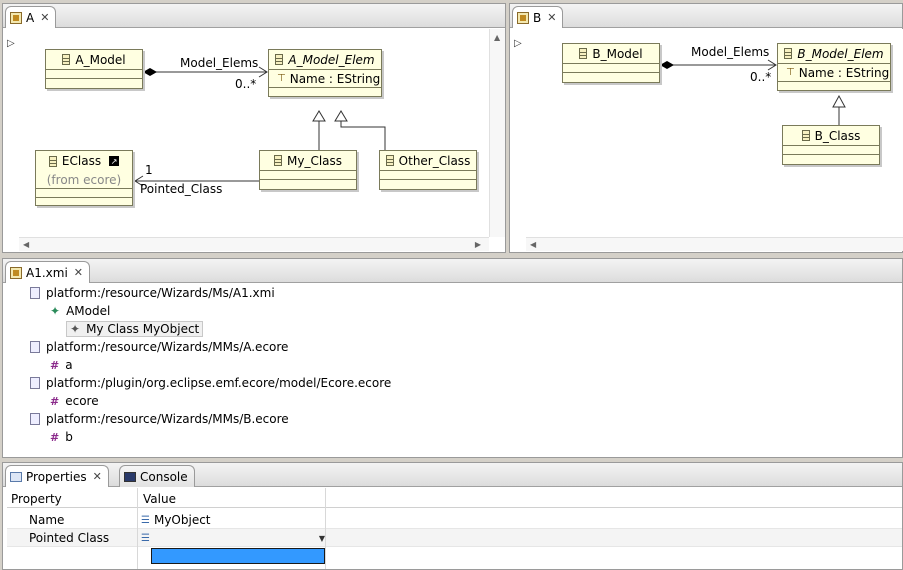 The height and width of the screenshot is (570, 903). What do you see at coordinates (761, 77) in the screenshot?
I see `label-model-elems-mult-b: 0..*` at bounding box center [761, 77].